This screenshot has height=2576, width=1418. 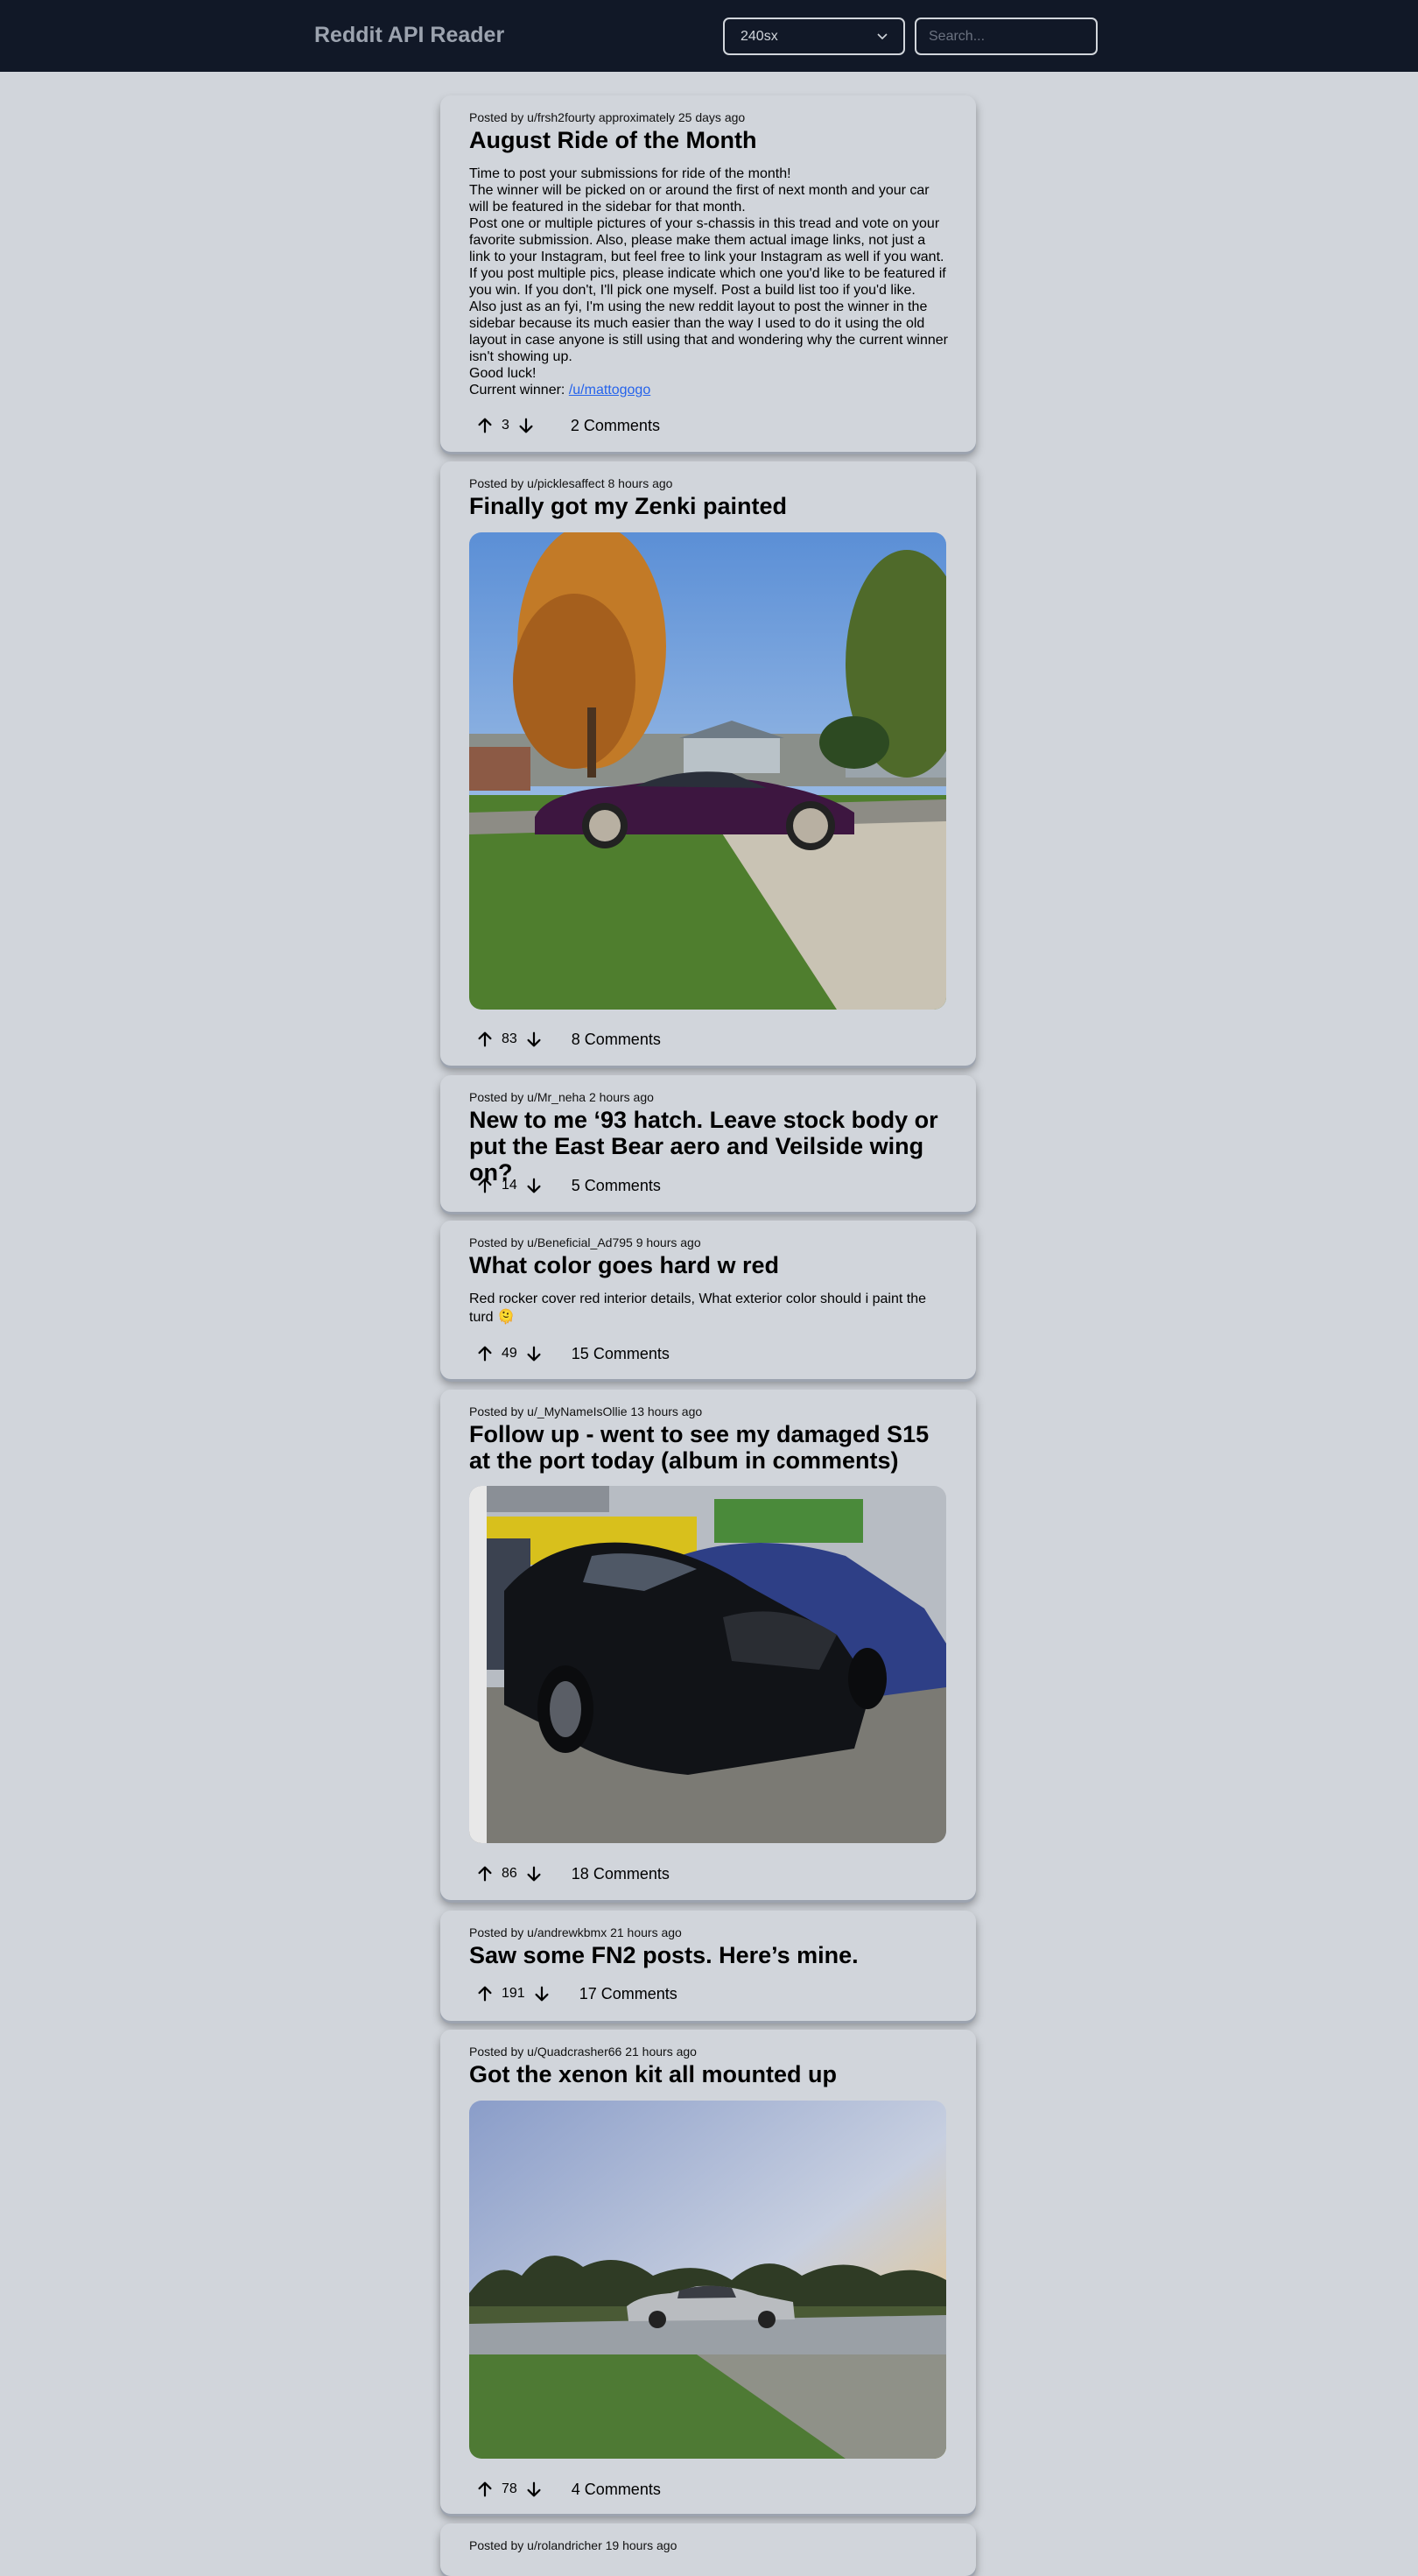 What do you see at coordinates (609, 390) in the screenshot?
I see `winner-user-link: /u/mattogogo` at bounding box center [609, 390].